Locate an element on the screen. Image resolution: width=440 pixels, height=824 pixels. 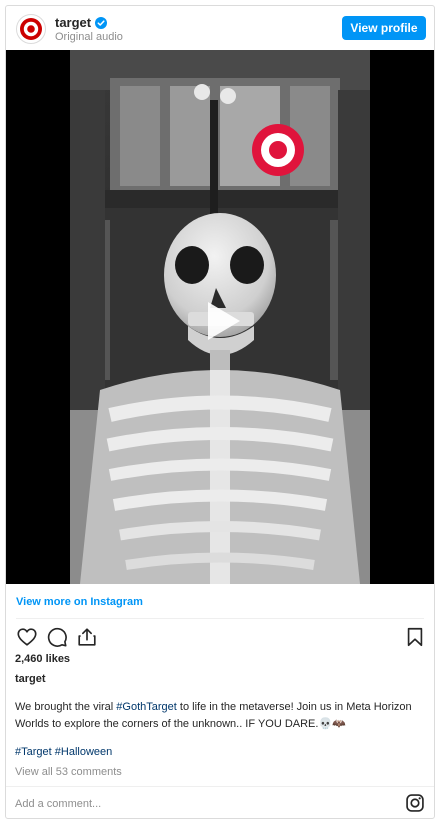
avatar is located at coordinates (31, 29).